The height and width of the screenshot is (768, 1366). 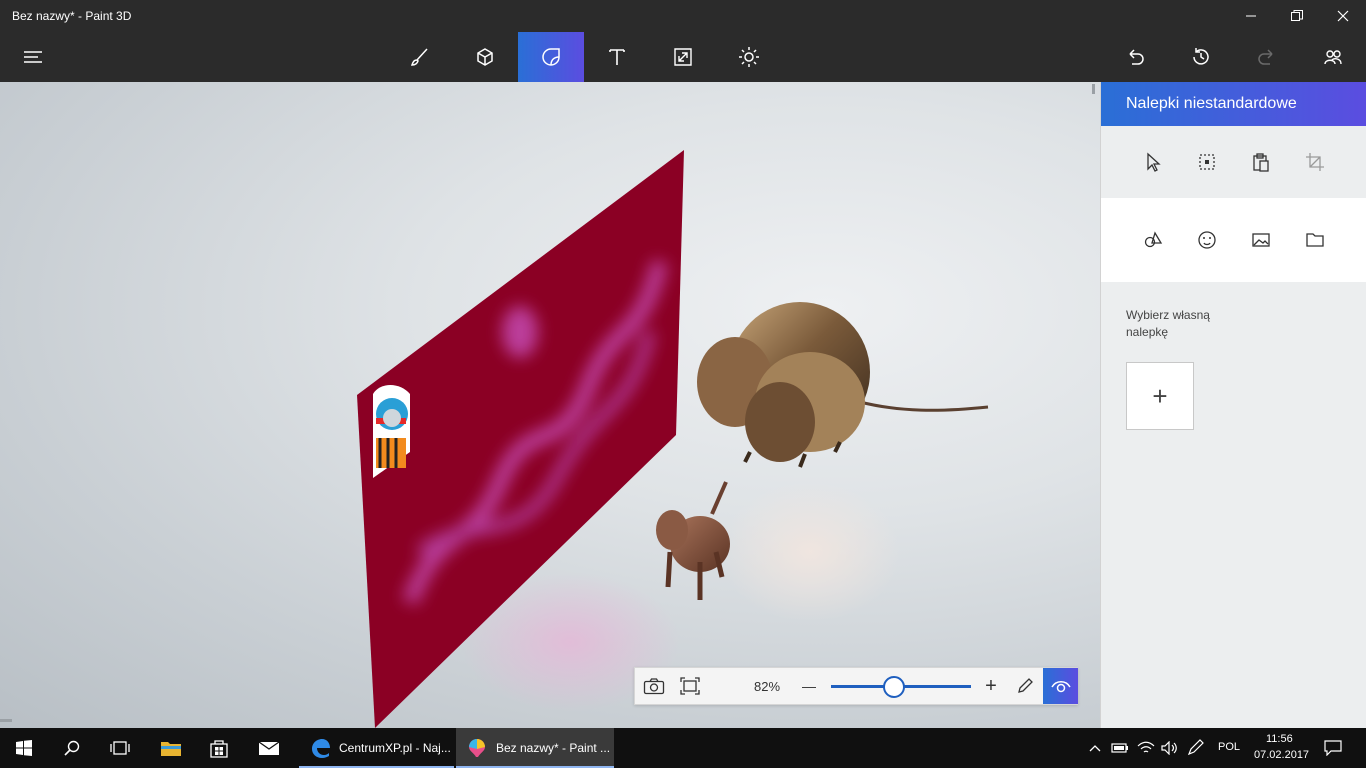 I want to click on eye-icon, so click(x=1060, y=687).